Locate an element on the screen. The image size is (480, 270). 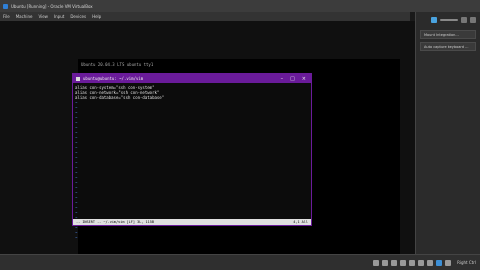
maximize-button: □ is located at coordinates (292, 79).